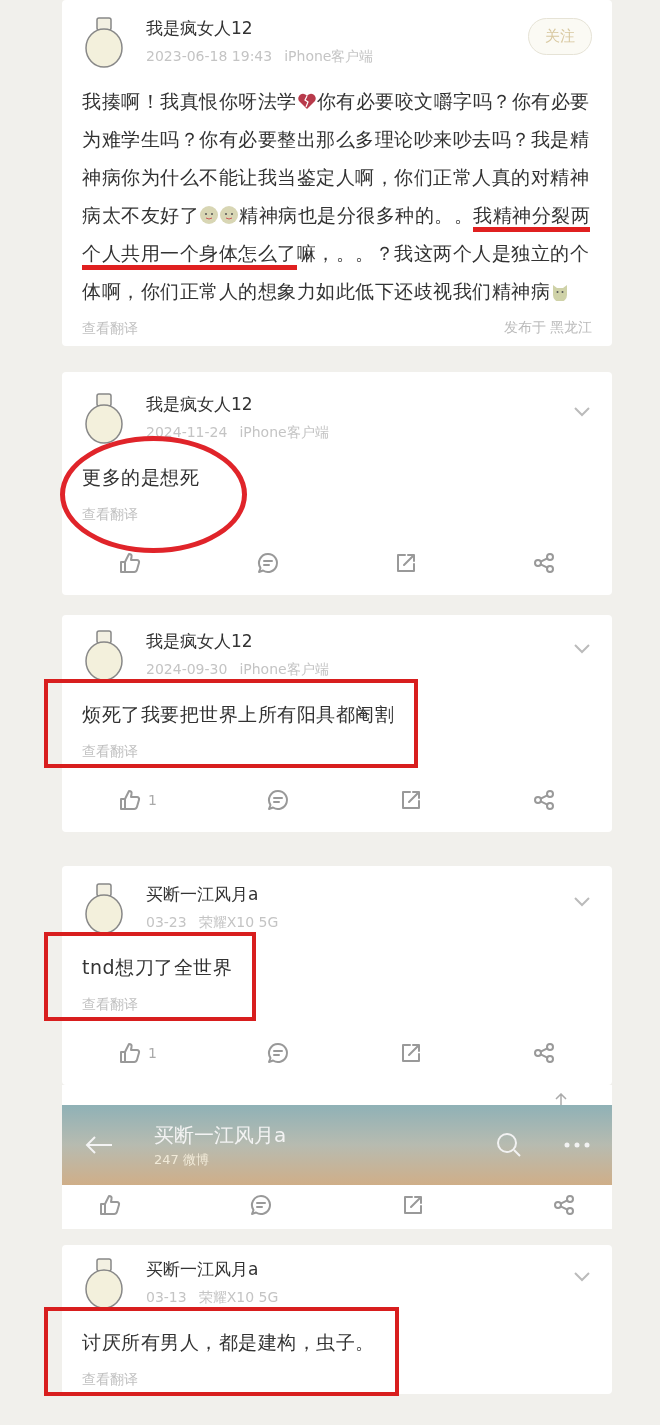 Image resolution: width=660 pixels, height=1425 pixels. What do you see at coordinates (561, 1099) in the screenshot?
I see `arrow-up-icon` at bounding box center [561, 1099].